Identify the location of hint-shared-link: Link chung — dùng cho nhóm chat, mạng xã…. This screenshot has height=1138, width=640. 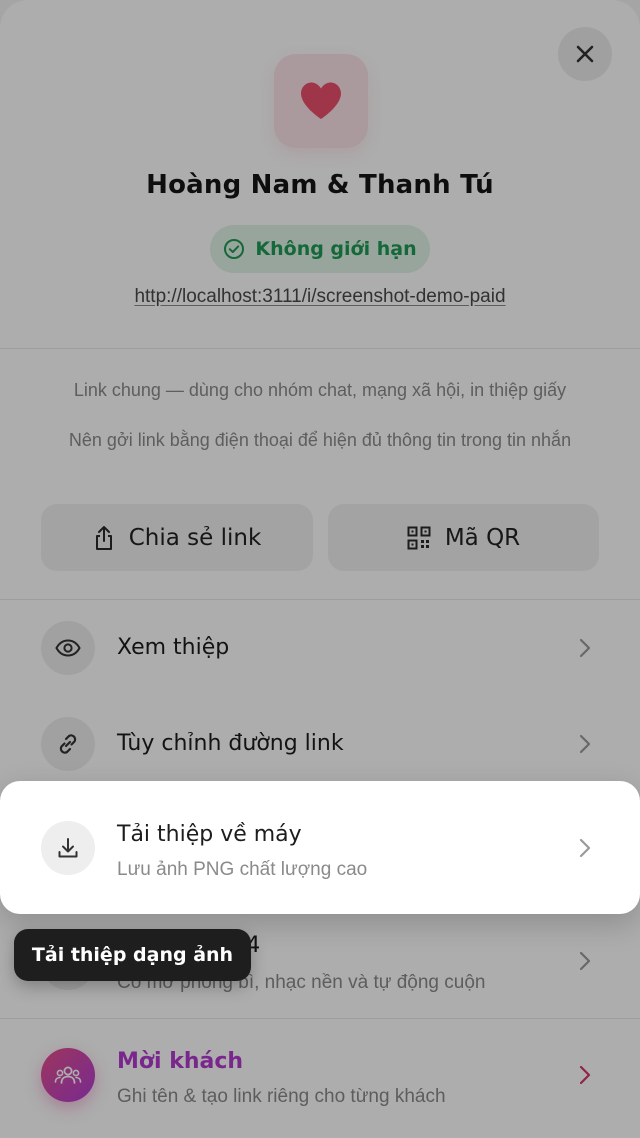
(320, 390).